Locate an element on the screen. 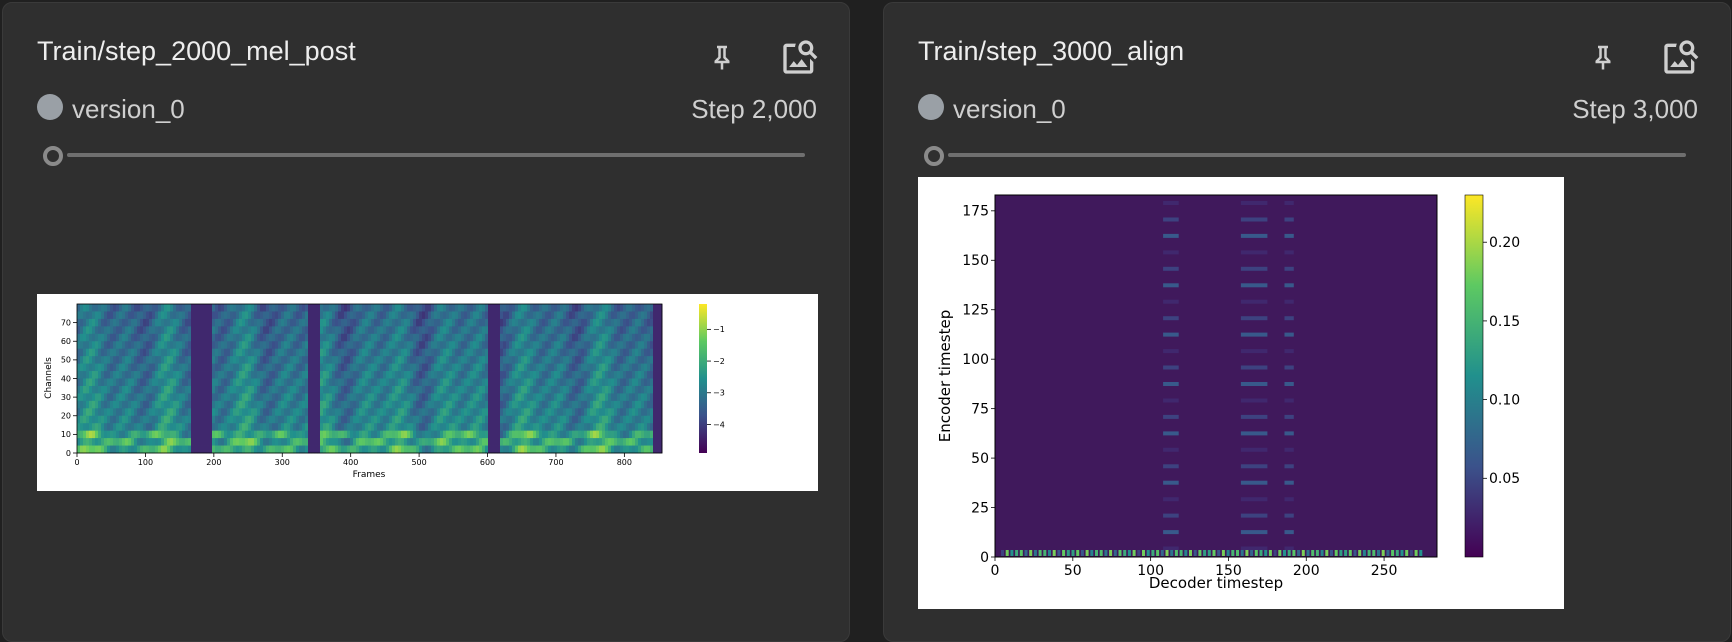  x-tick-label: 100 is located at coordinates (145, 462).